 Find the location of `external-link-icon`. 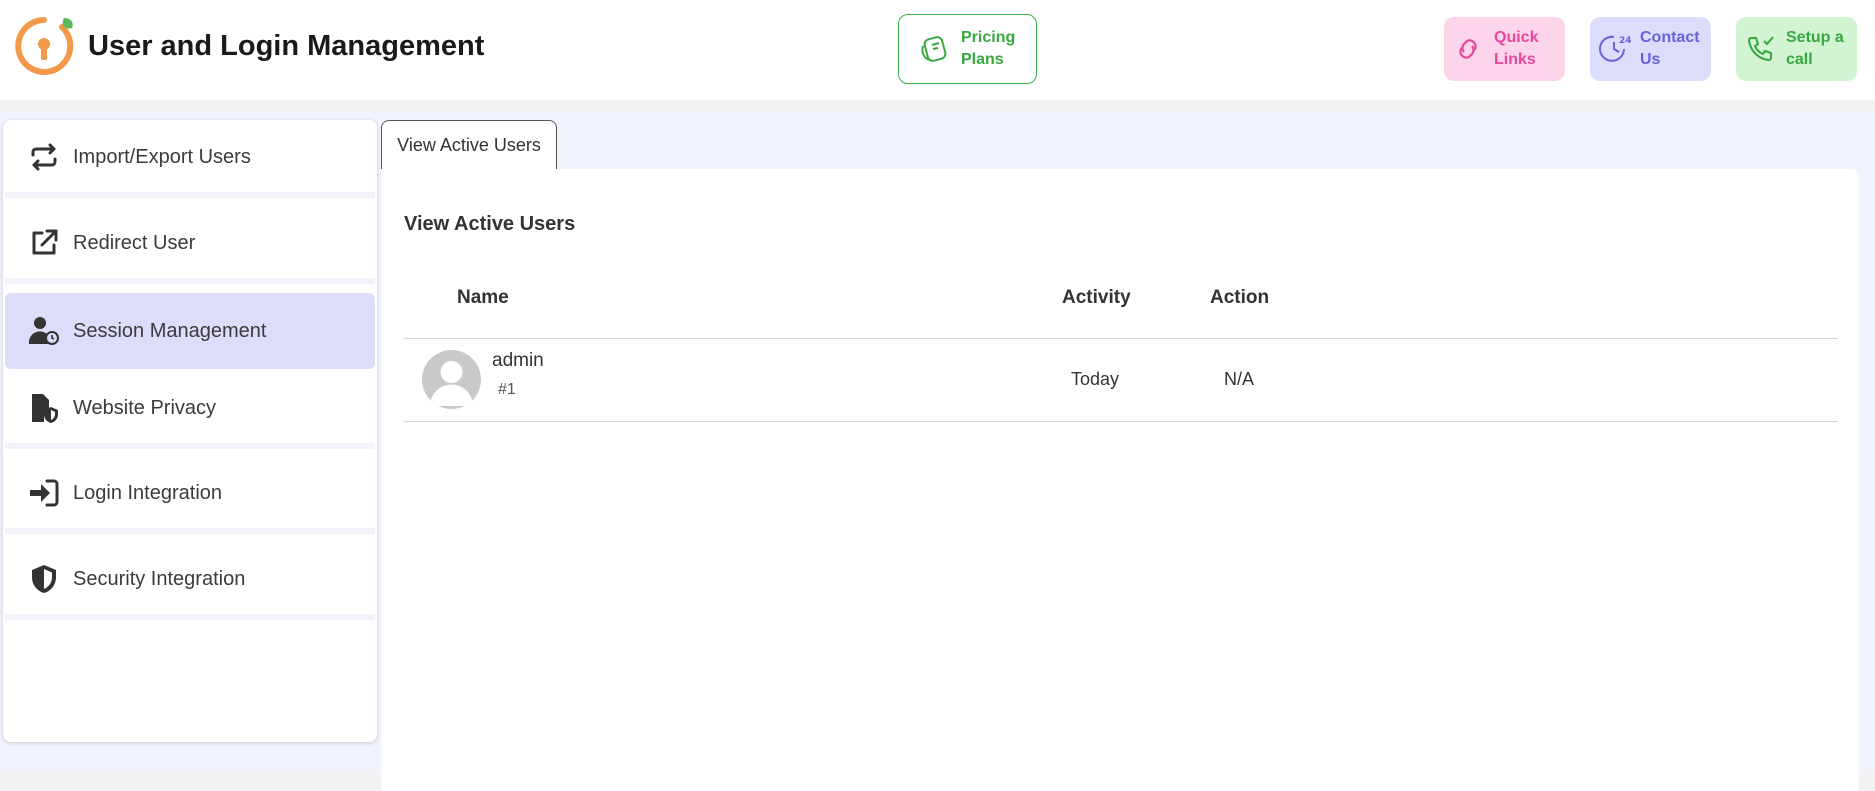

external-link-icon is located at coordinates (44, 243).